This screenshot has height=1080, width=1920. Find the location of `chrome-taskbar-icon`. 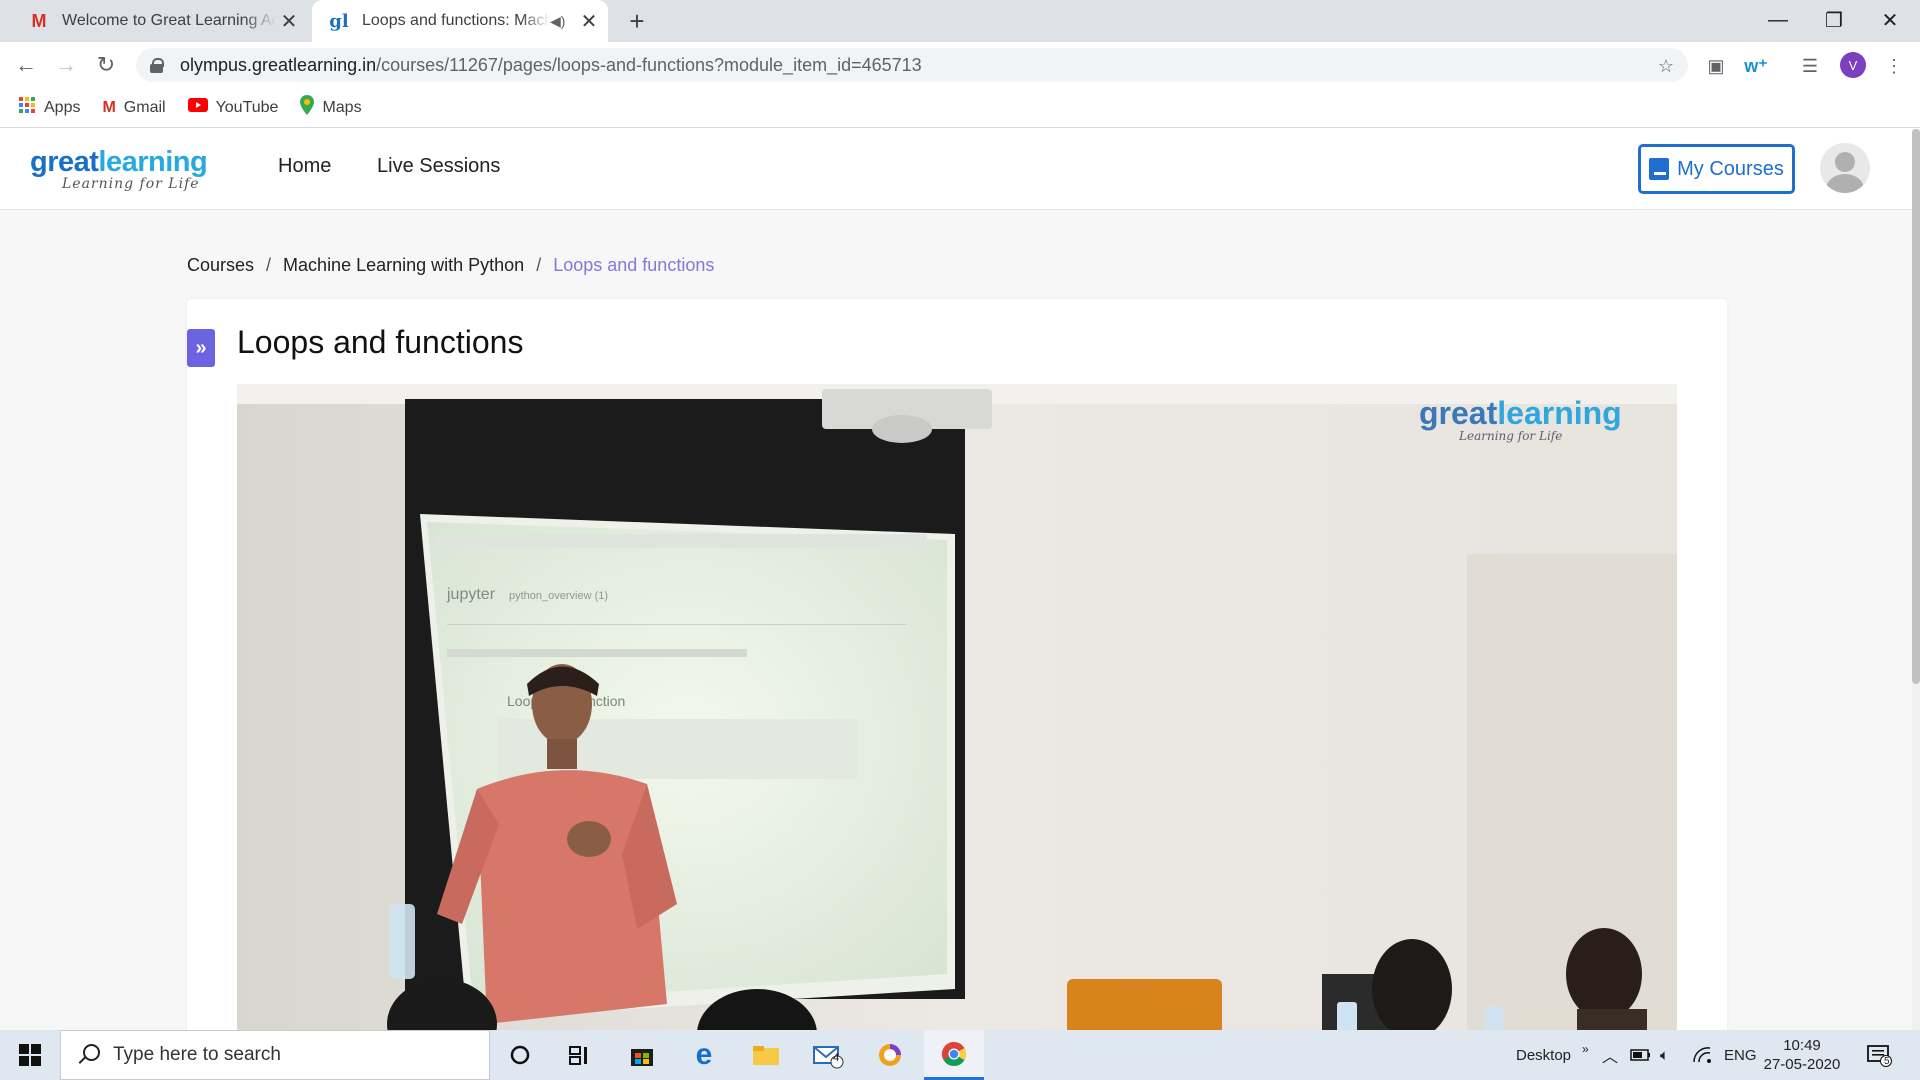

chrome-taskbar-icon is located at coordinates (954, 1055).